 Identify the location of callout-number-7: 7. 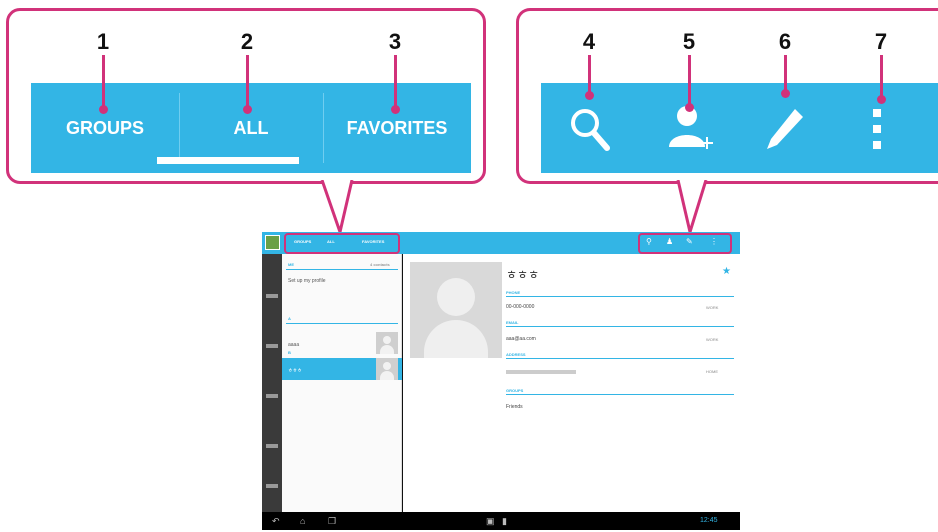
(881, 41).